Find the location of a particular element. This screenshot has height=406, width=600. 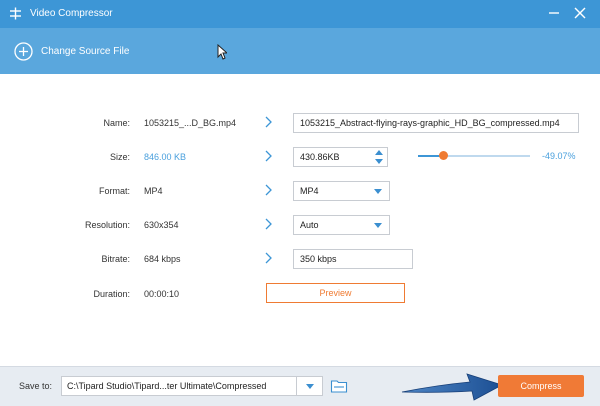

app-compress-icon is located at coordinates (15, 13).